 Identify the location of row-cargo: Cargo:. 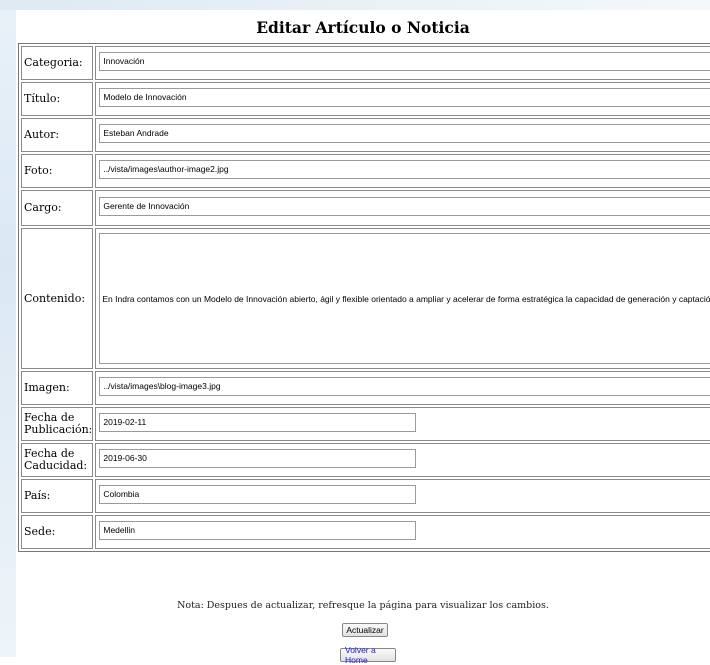
(365, 208).